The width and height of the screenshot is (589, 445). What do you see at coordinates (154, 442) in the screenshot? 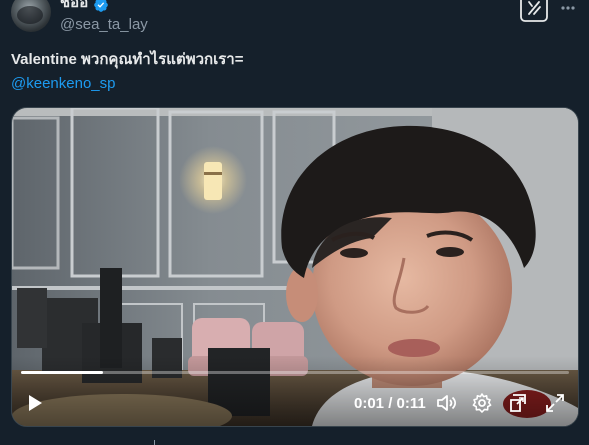
I see `divider` at bounding box center [154, 442].